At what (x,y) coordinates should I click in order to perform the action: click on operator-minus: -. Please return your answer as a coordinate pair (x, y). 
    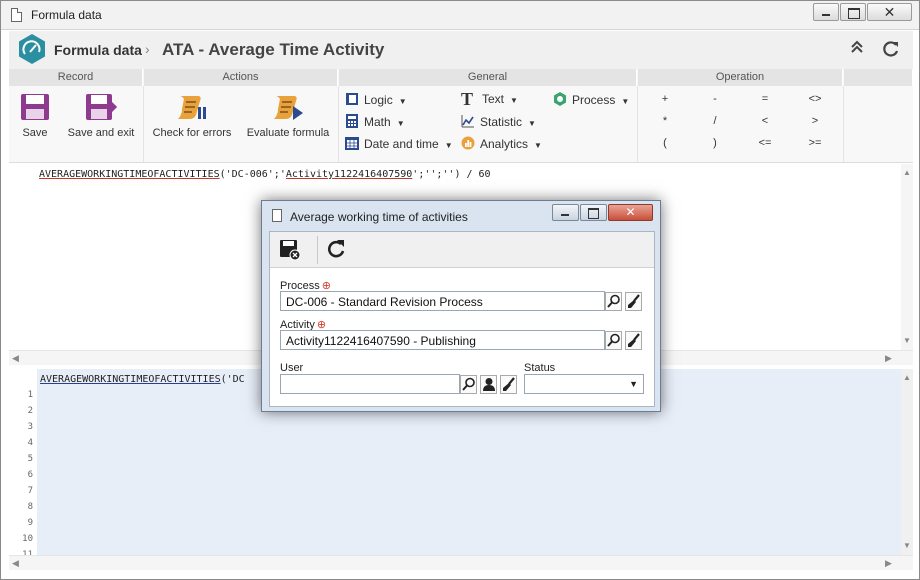
    Looking at the image, I should click on (715, 99).